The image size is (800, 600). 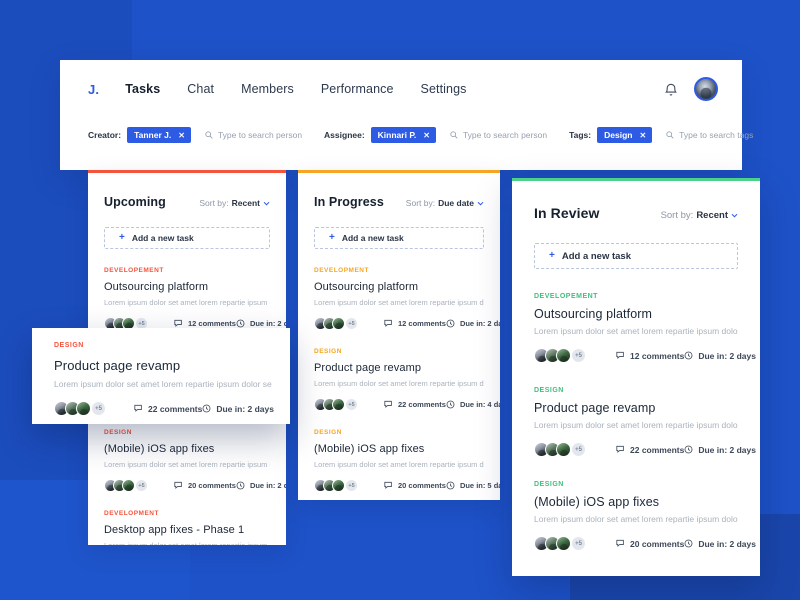 I want to click on nav-right, so click(x=691, y=89).